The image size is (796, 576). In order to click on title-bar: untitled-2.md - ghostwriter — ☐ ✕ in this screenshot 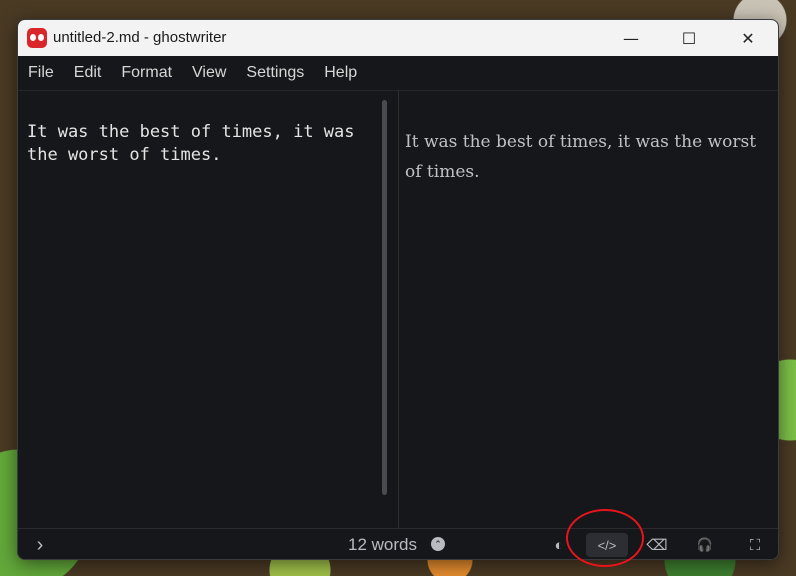, I will do `click(398, 38)`.